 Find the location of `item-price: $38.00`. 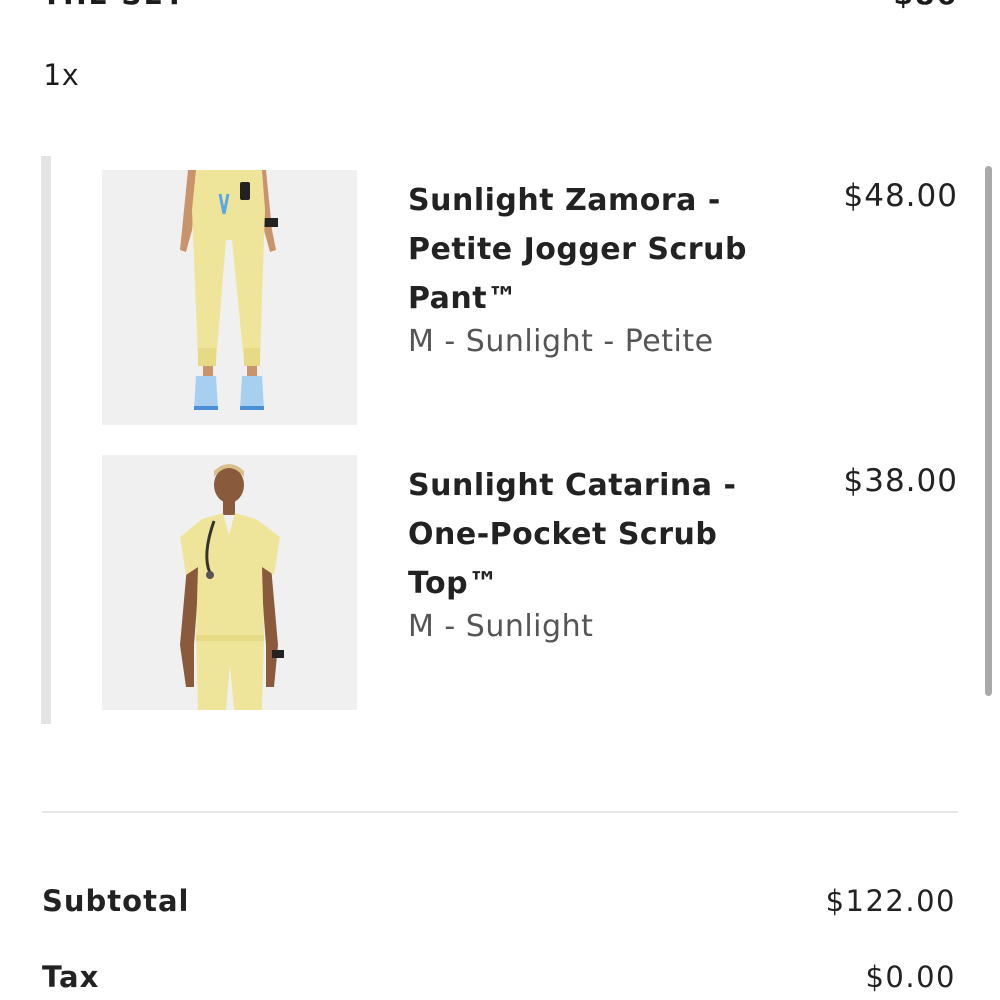

item-price: $38.00 is located at coordinates (900, 481).